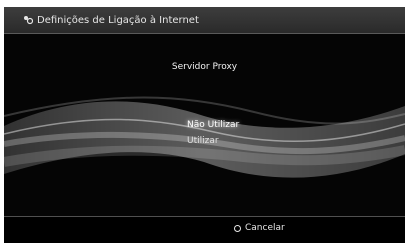 Image resolution: width=409 pixels, height=244 pixels. I want to click on cancel-button: Cancelar, so click(259, 228).